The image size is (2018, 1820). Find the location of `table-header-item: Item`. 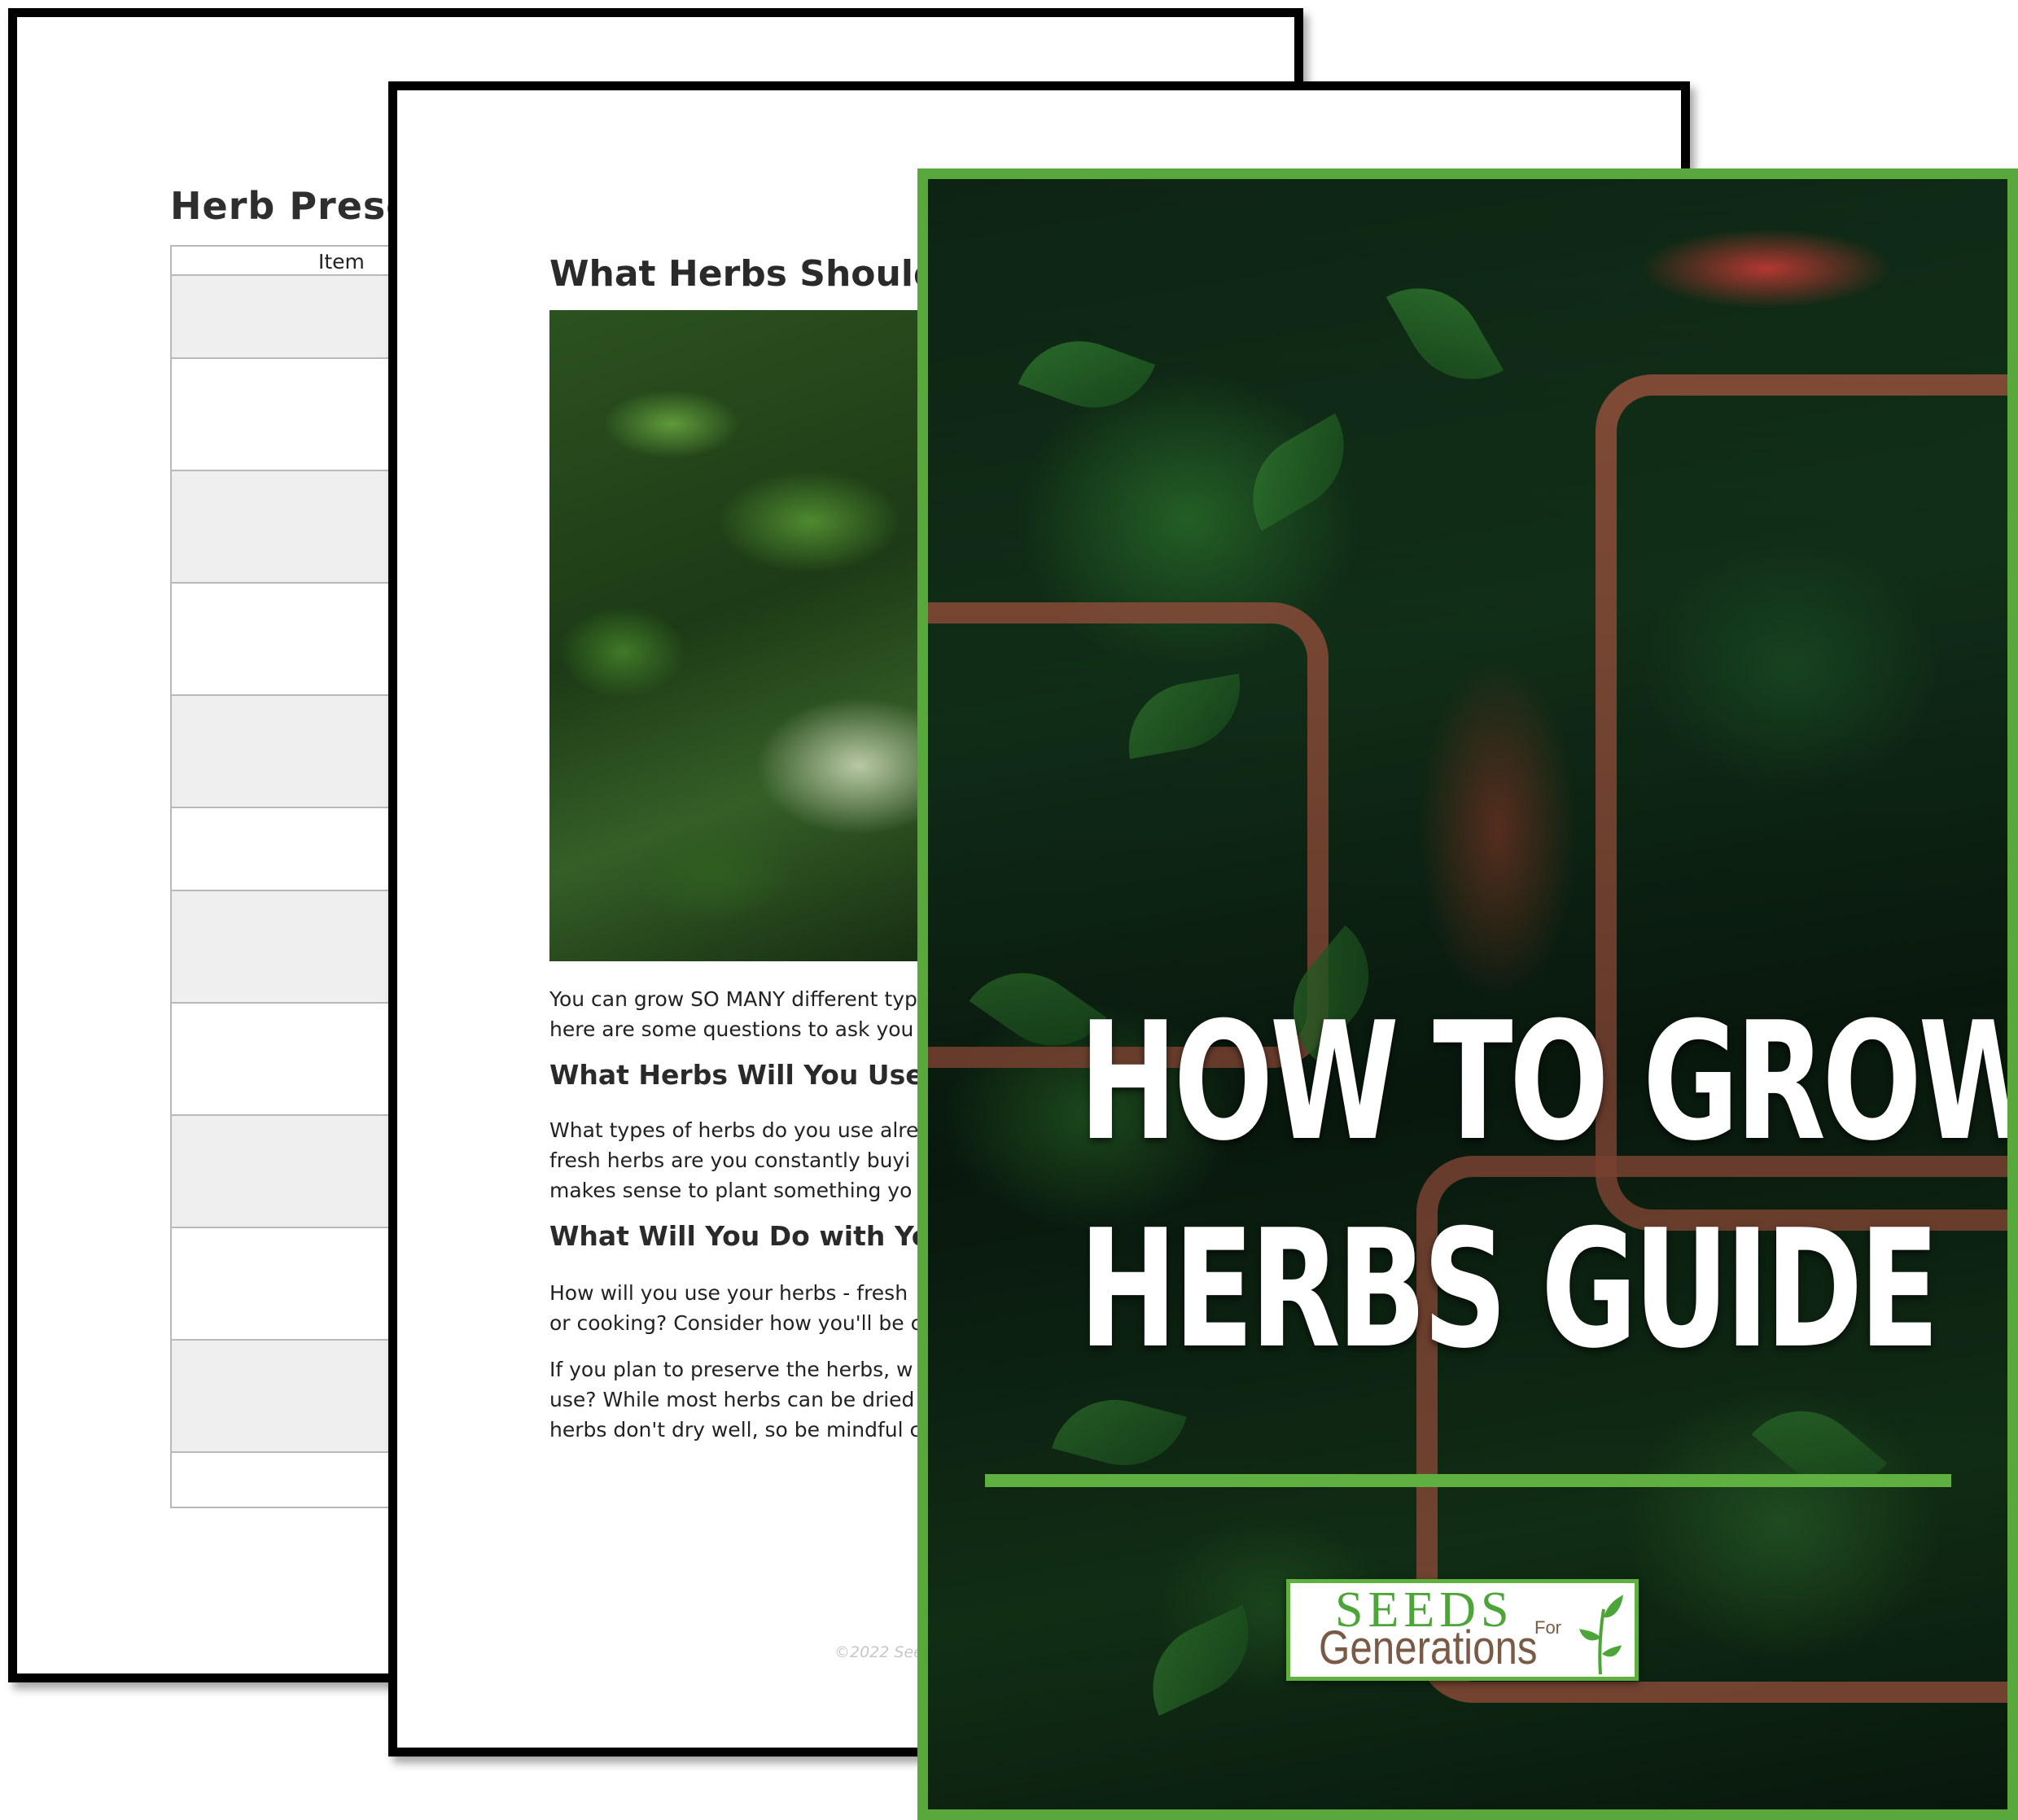

table-header-item: Item is located at coordinates (341, 261).